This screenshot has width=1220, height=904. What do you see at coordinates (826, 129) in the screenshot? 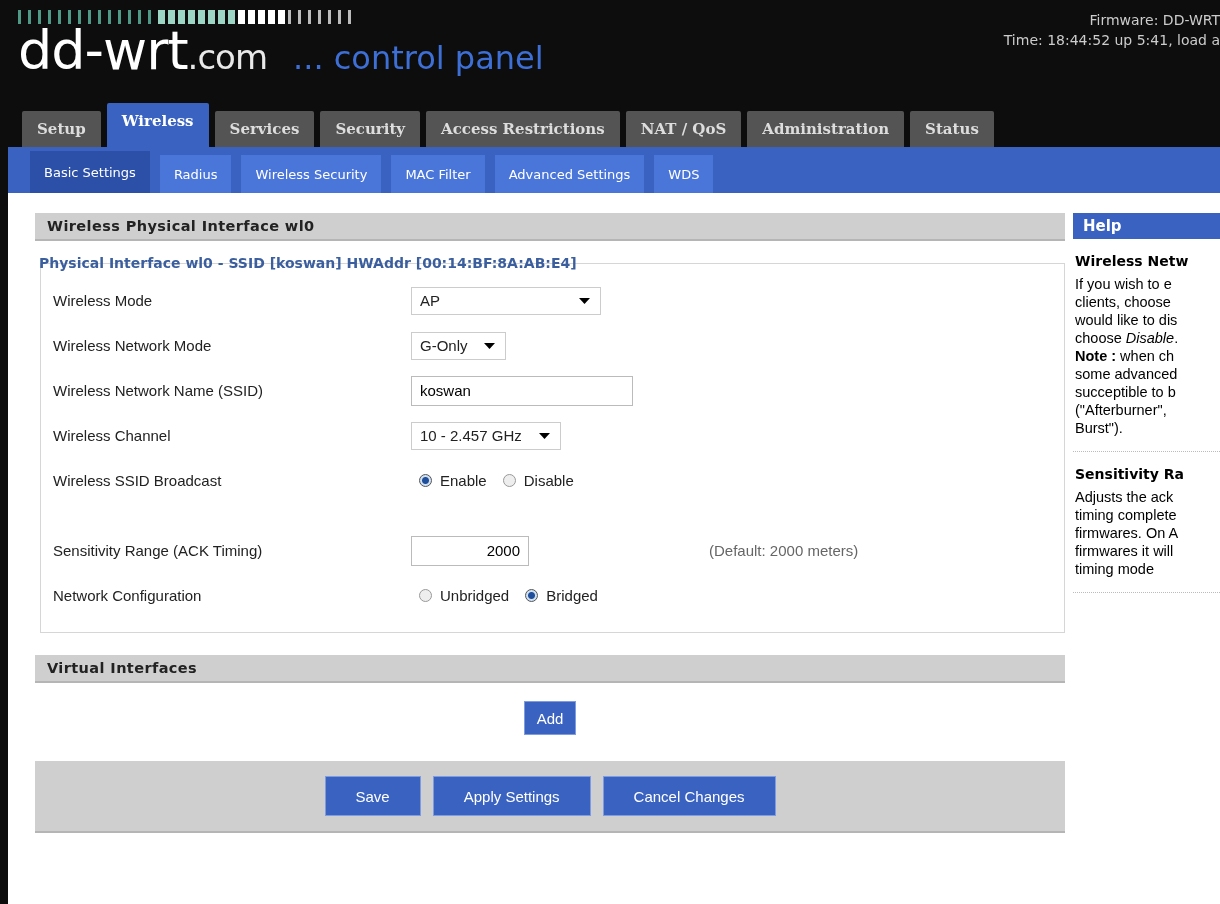
I see `nav-tab: Administration` at bounding box center [826, 129].